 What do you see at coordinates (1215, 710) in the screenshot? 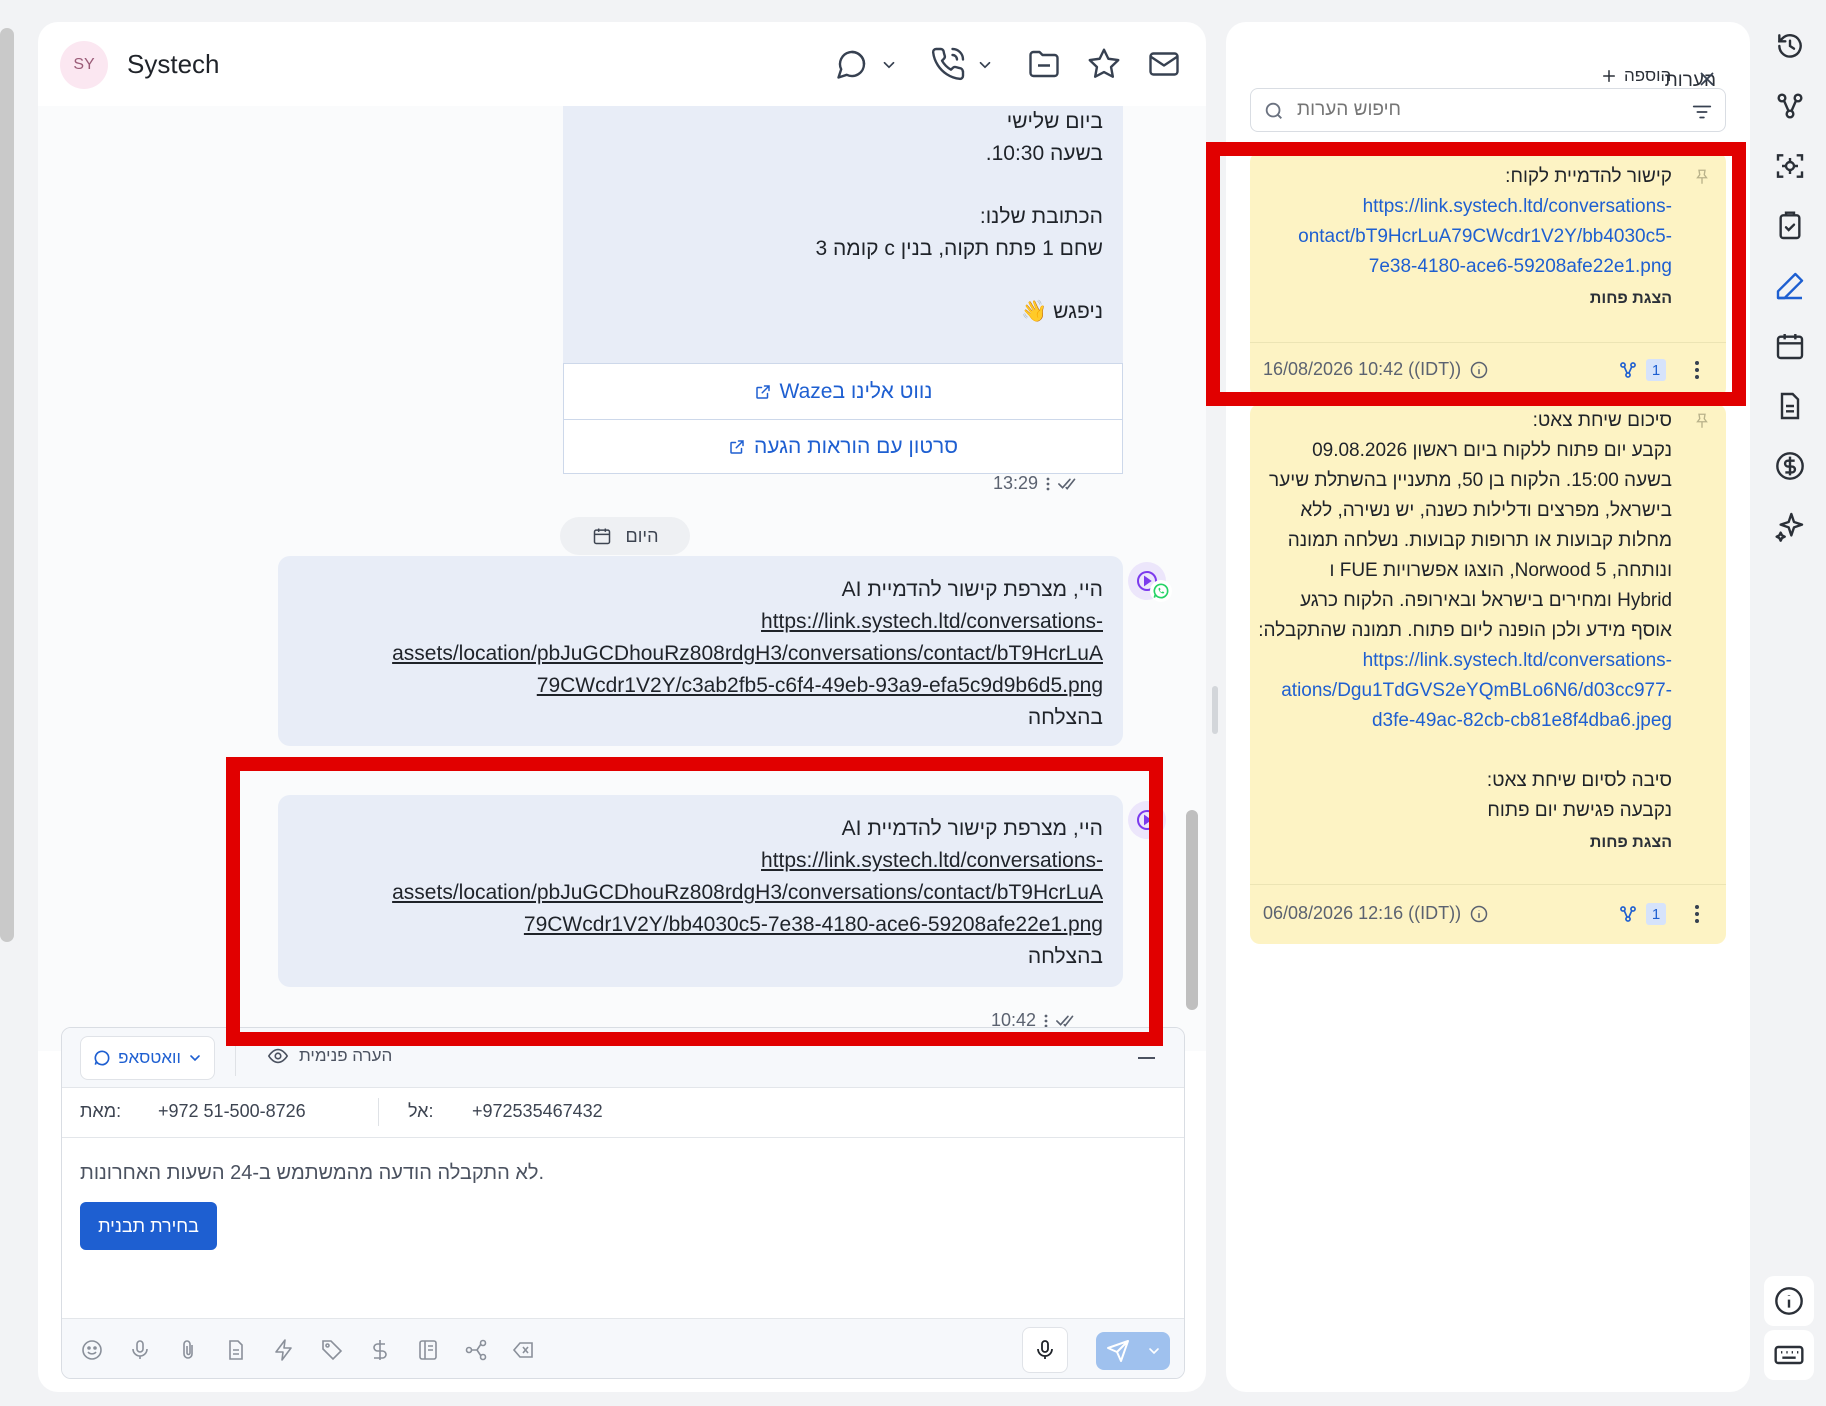
I see `panel-resize-handle` at bounding box center [1215, 710].